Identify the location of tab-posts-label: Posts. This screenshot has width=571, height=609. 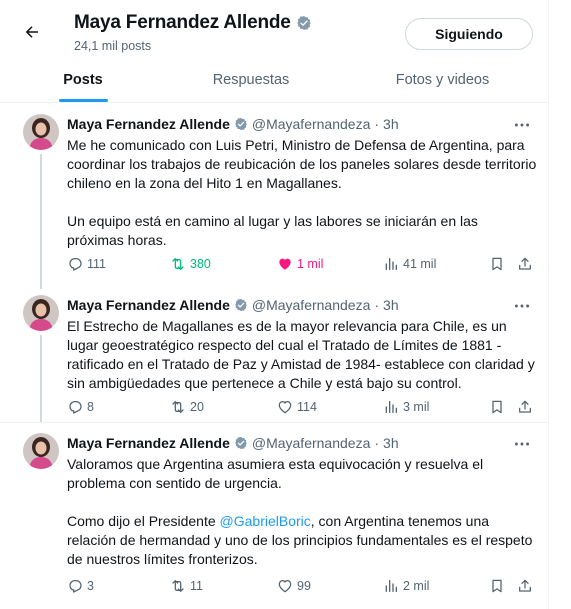
(83, 80).